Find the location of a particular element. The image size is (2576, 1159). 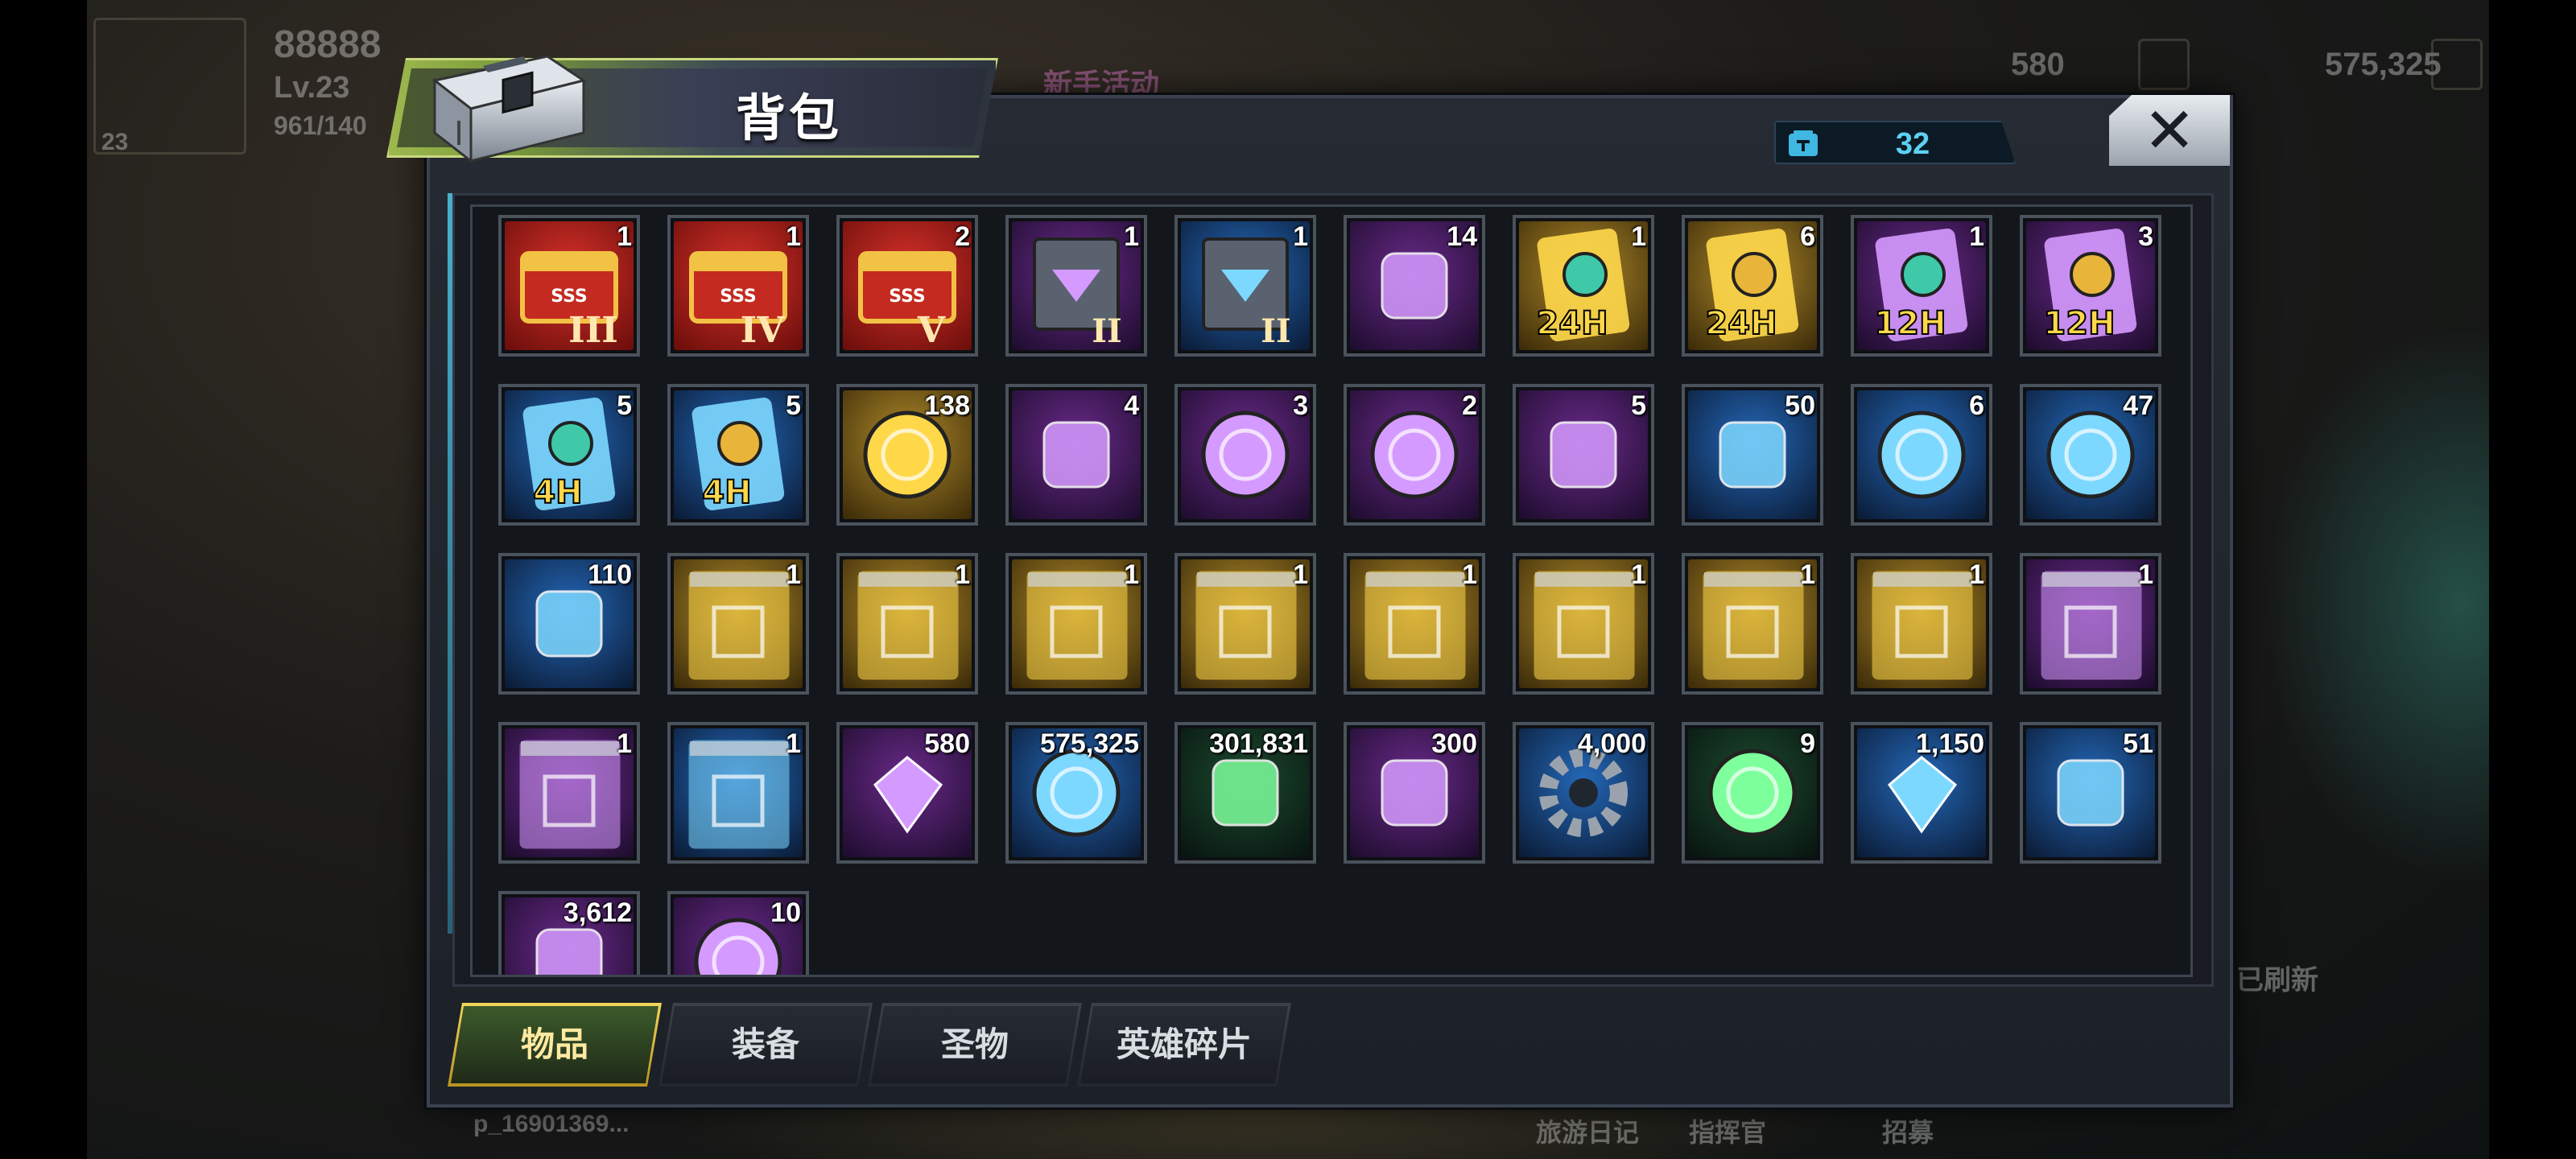

speedup-card-4h-gold-icon: 4H is located at coordinates (738, 454).